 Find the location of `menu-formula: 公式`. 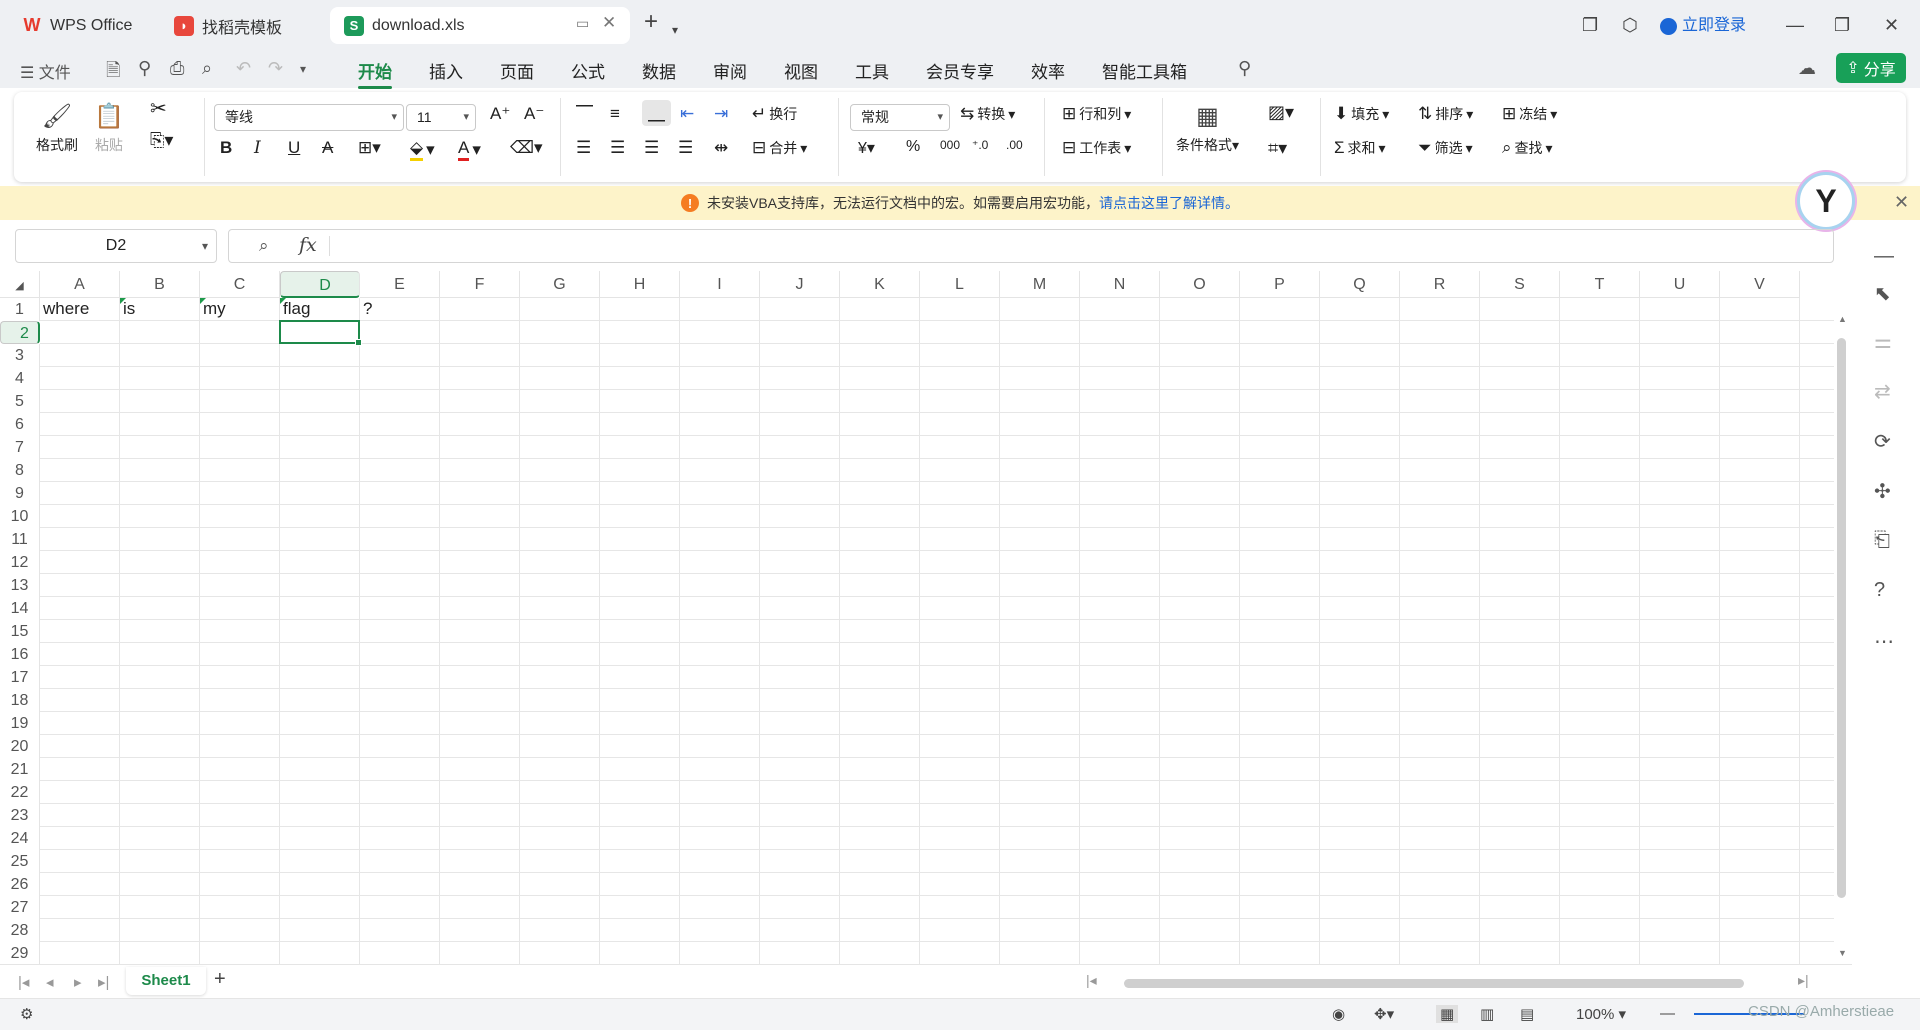

menu-formula: 公式 is located at coordinates (588, 70).